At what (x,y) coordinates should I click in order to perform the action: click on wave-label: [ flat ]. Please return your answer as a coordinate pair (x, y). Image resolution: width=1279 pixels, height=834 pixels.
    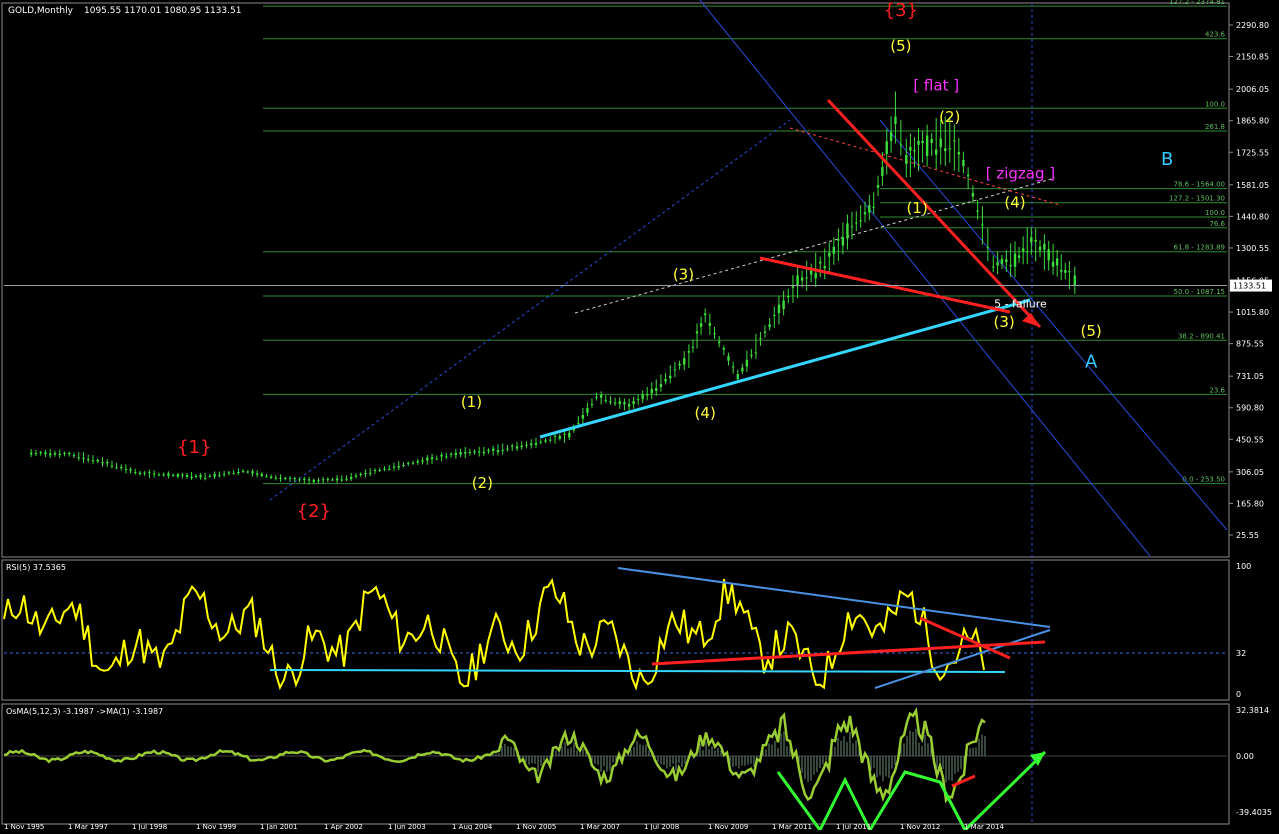
    Looking at the image, I should click on (936, 85).